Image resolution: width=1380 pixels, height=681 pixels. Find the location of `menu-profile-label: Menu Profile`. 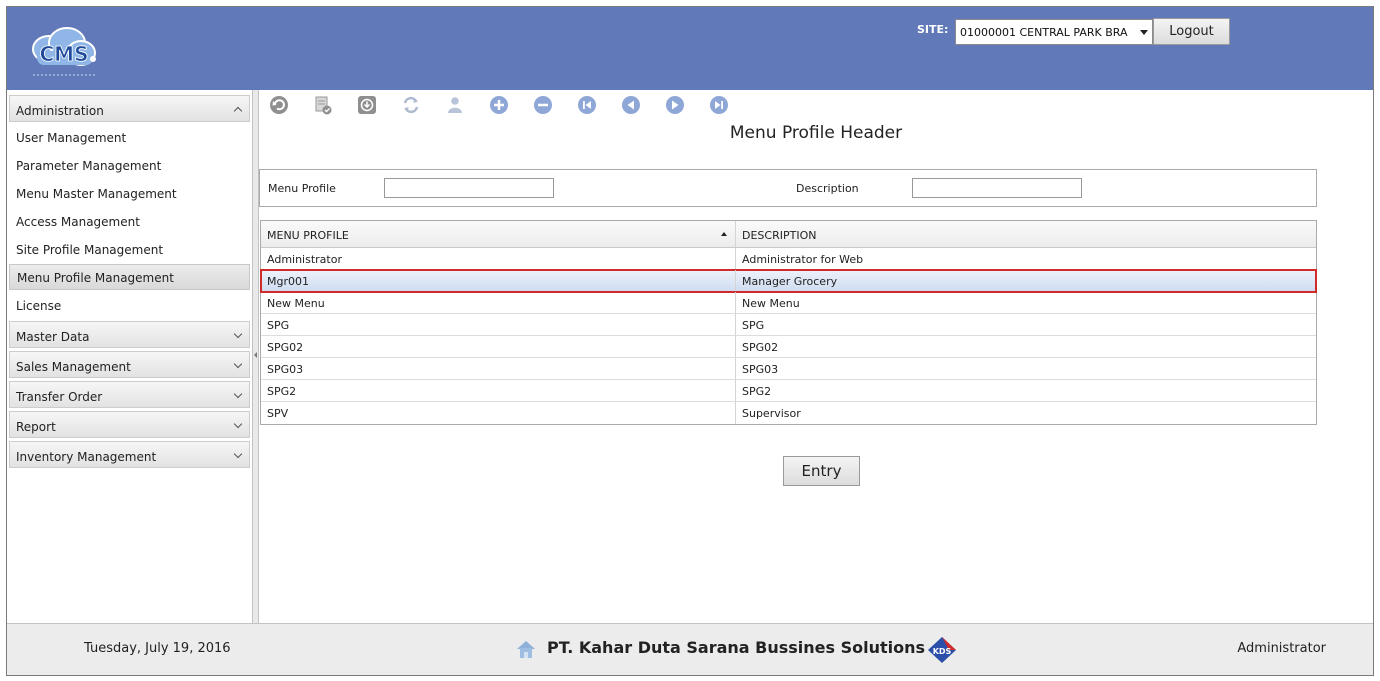

menu-profile-label: Menu Profile is located at coordinates (302, 188).